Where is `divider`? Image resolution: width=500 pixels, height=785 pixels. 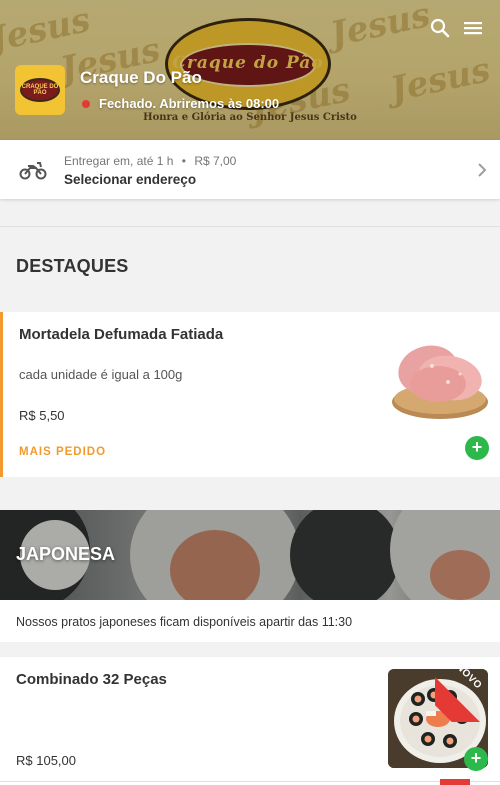
divider is located at coordinates (250, 226).